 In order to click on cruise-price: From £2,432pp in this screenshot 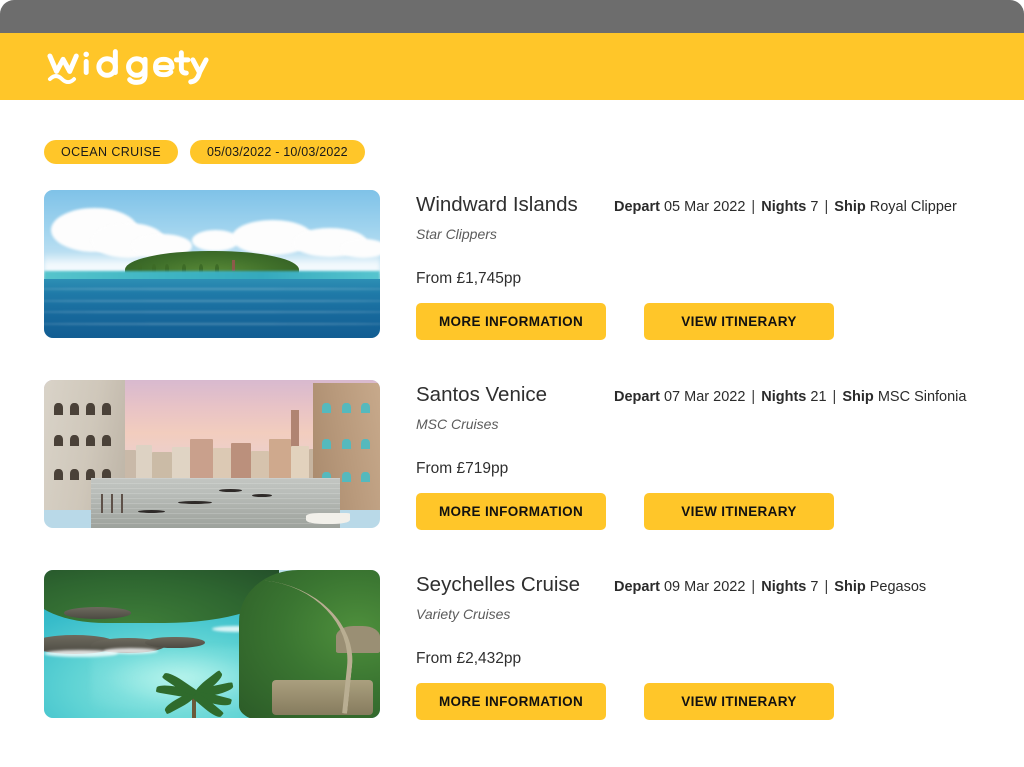, I will do `click(469, 659)`.